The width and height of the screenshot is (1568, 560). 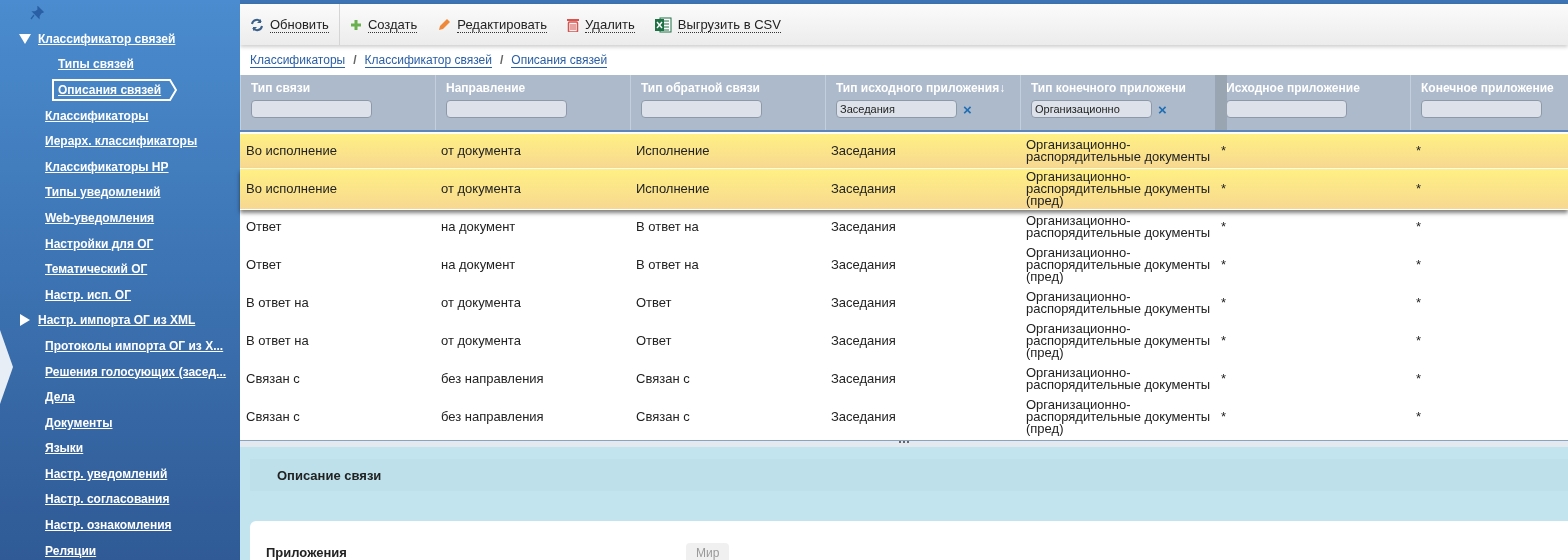 What do you see at coordinates (904, 265) in the screenshot?
I see `table-row: Ответ на документ В ответ на Заседания Организационно-распорядительные документы (пред) * *` at bounding box center [904, 265].